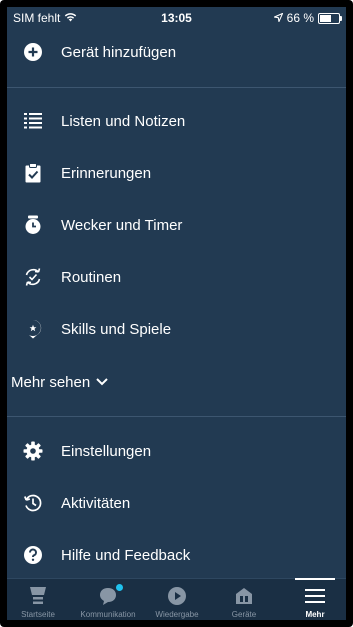 This screenshot has height=627, width=353. I want to click on see-more-toggle: Mehr sehen, so click(59, 382).